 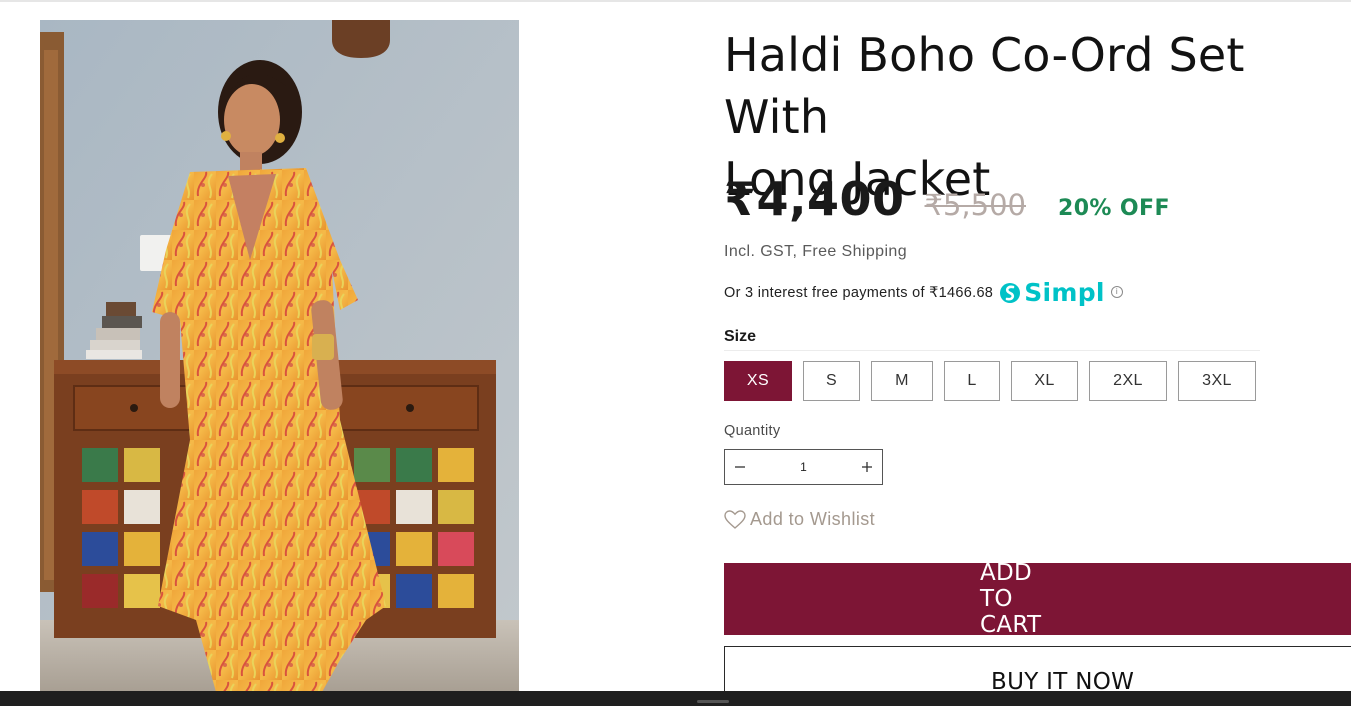 I want to click on add-to-cart-label: ADD TO CART, so click(x=1011, y=599).